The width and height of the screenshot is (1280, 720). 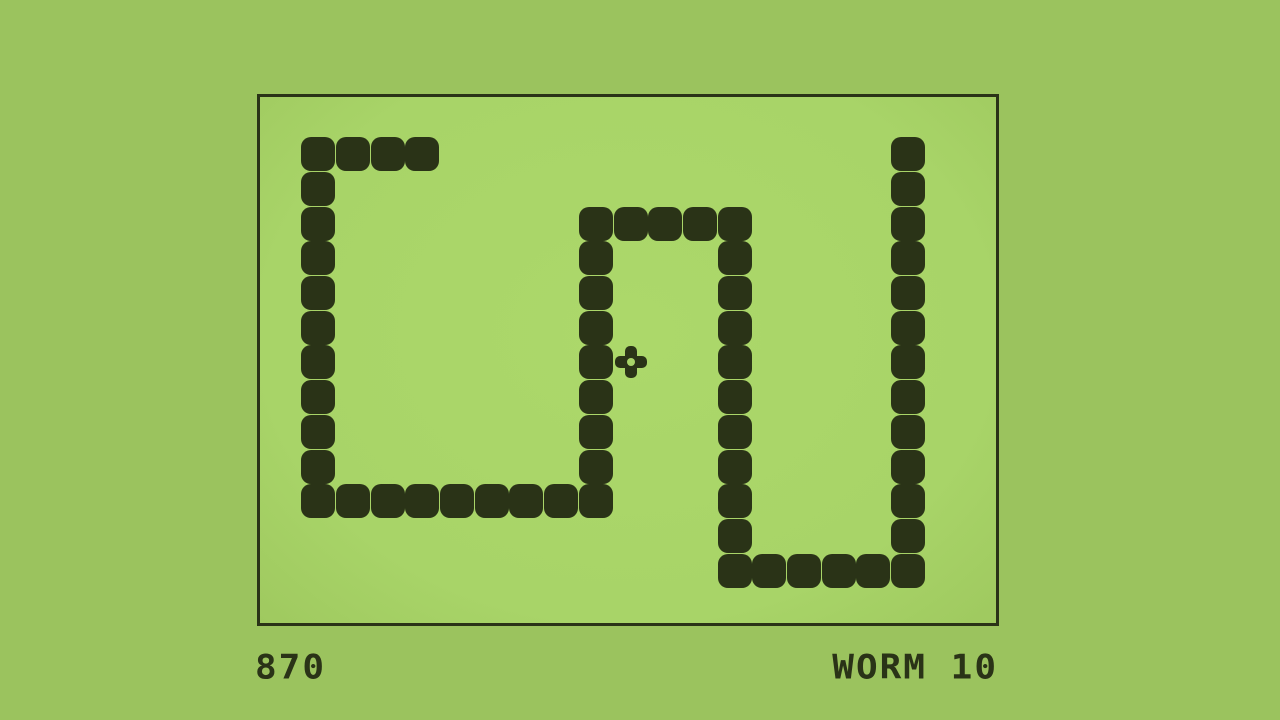 What do you see at coordinates (291, 667) in the screenshot?
I see `score-display: 870` at bounding box center [291, 667].